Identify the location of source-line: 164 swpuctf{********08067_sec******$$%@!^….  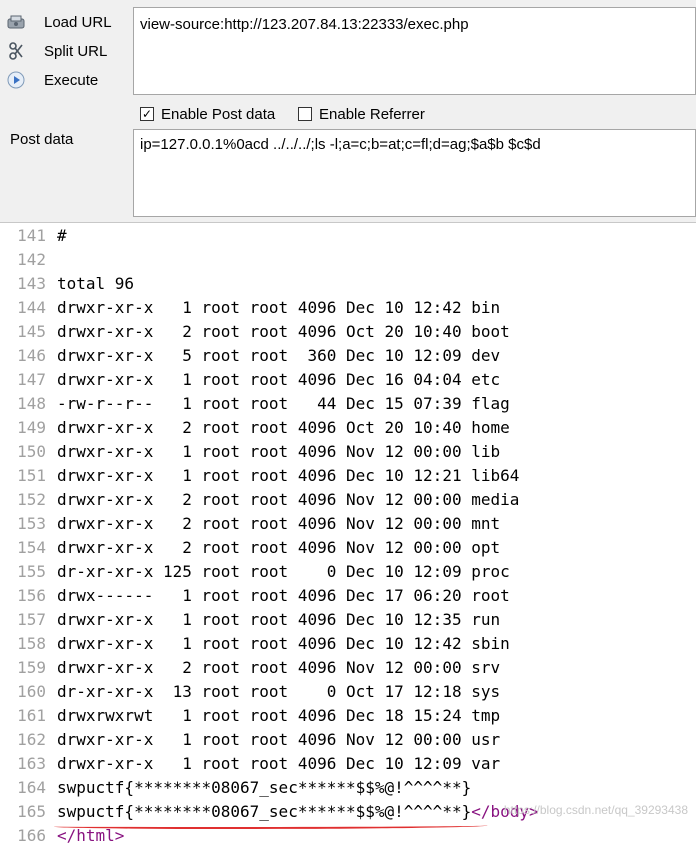
(235, 787).